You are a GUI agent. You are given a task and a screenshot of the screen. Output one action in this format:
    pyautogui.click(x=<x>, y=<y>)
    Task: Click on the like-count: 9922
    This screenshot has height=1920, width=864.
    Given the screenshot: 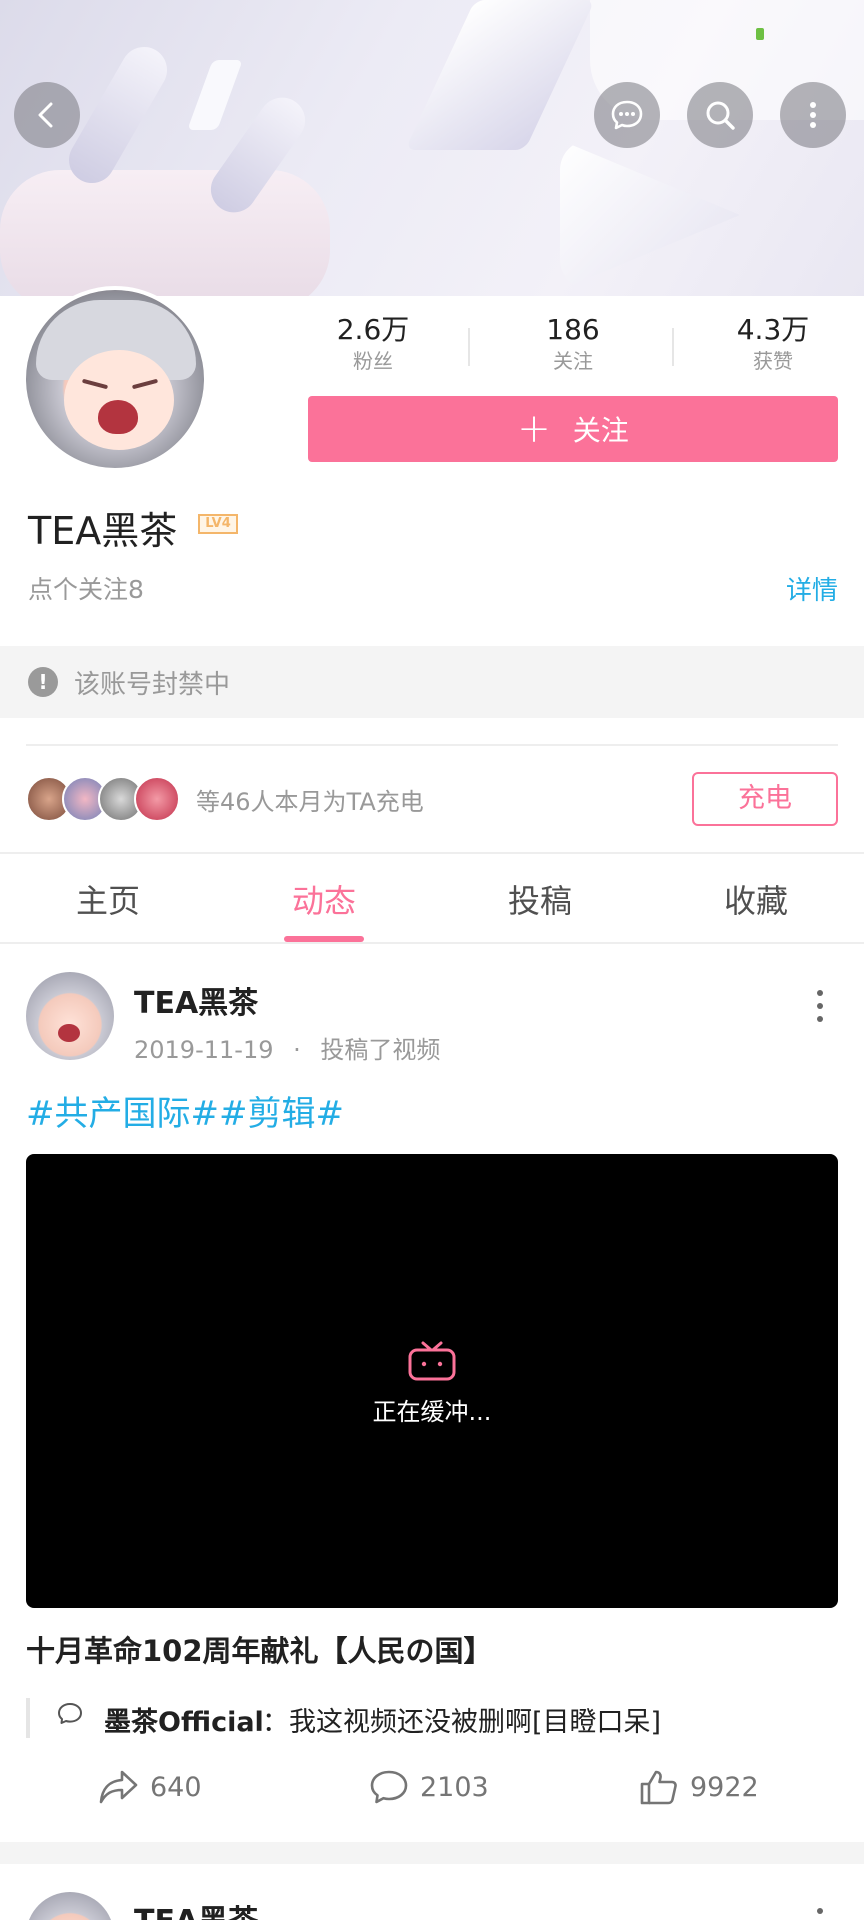 What is the action you would take?
    pyautogui.click(x=724, y=1787)
    